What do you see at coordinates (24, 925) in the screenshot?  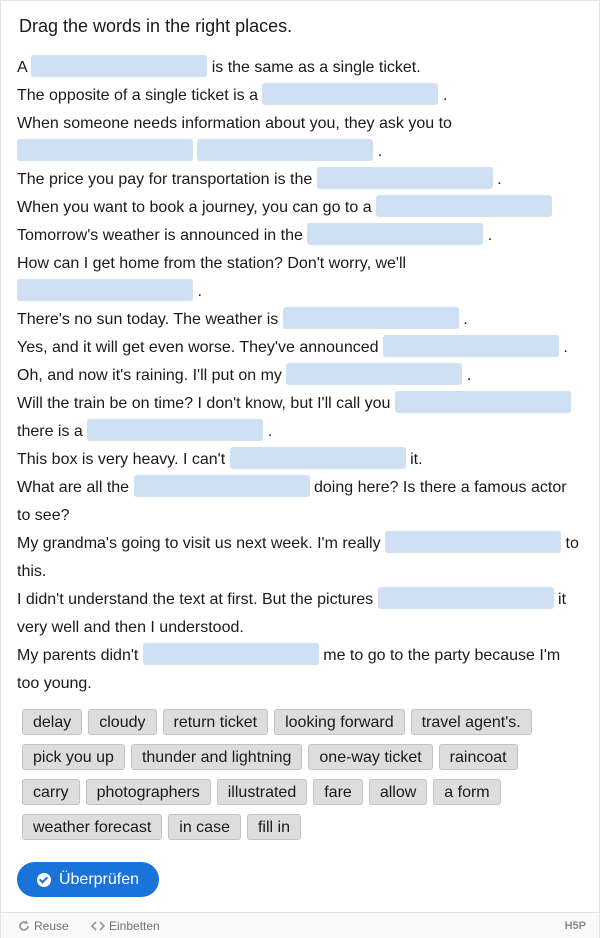 I see `reuse-icon` at bounding box center [24, 925].